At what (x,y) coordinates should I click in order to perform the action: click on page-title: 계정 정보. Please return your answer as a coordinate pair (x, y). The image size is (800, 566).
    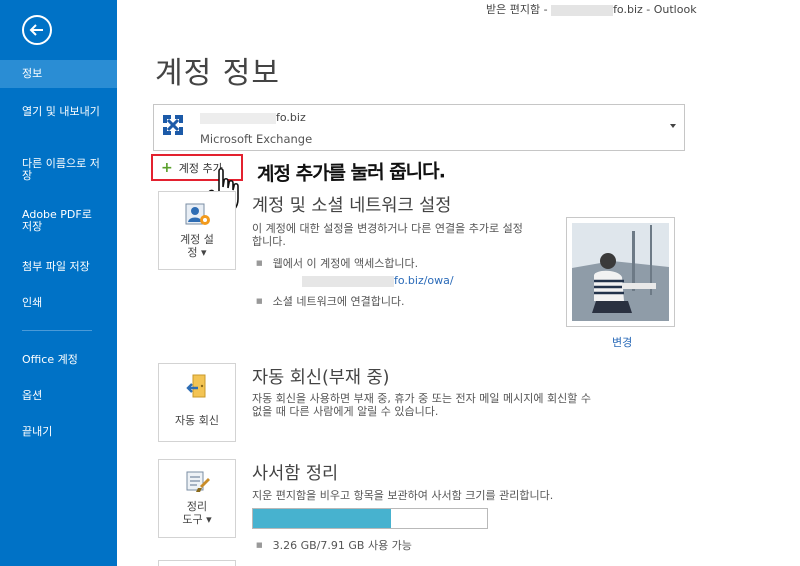
    Looking at the image, I should click on (217, 73).